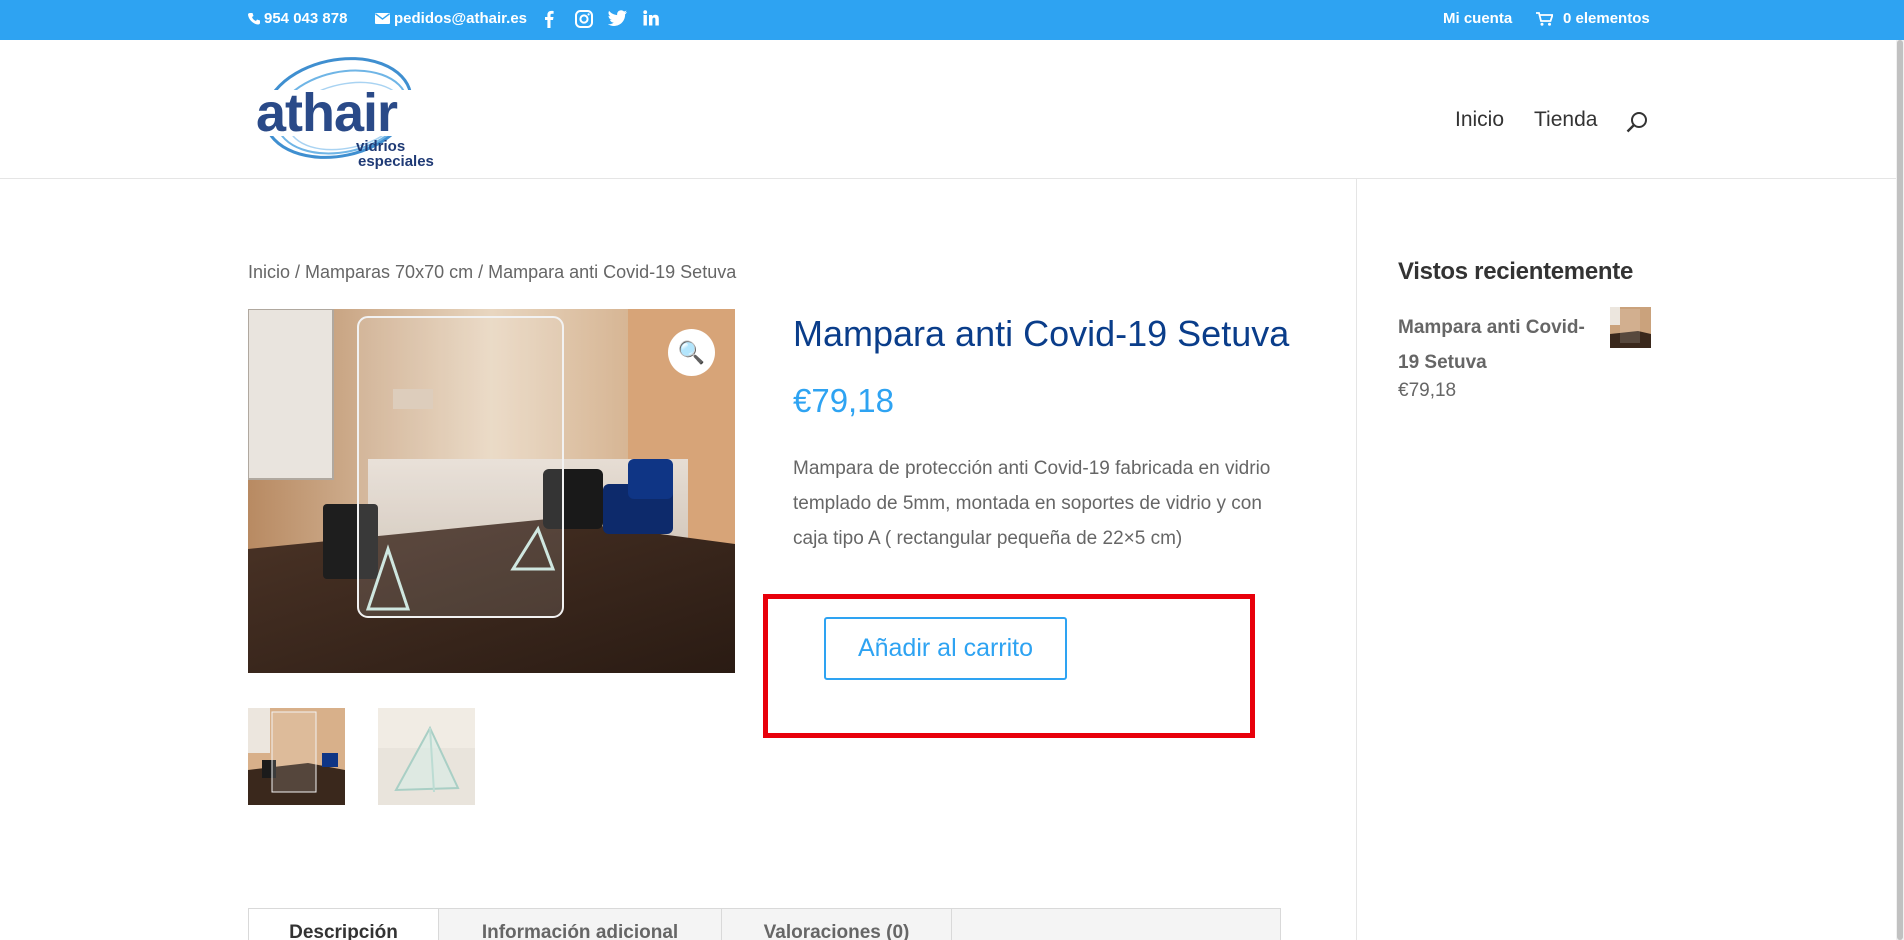 The height and width of the screenshot is (940, 1904). I want to click on email-contact: pedidos@athair.es, so click(451, 18).